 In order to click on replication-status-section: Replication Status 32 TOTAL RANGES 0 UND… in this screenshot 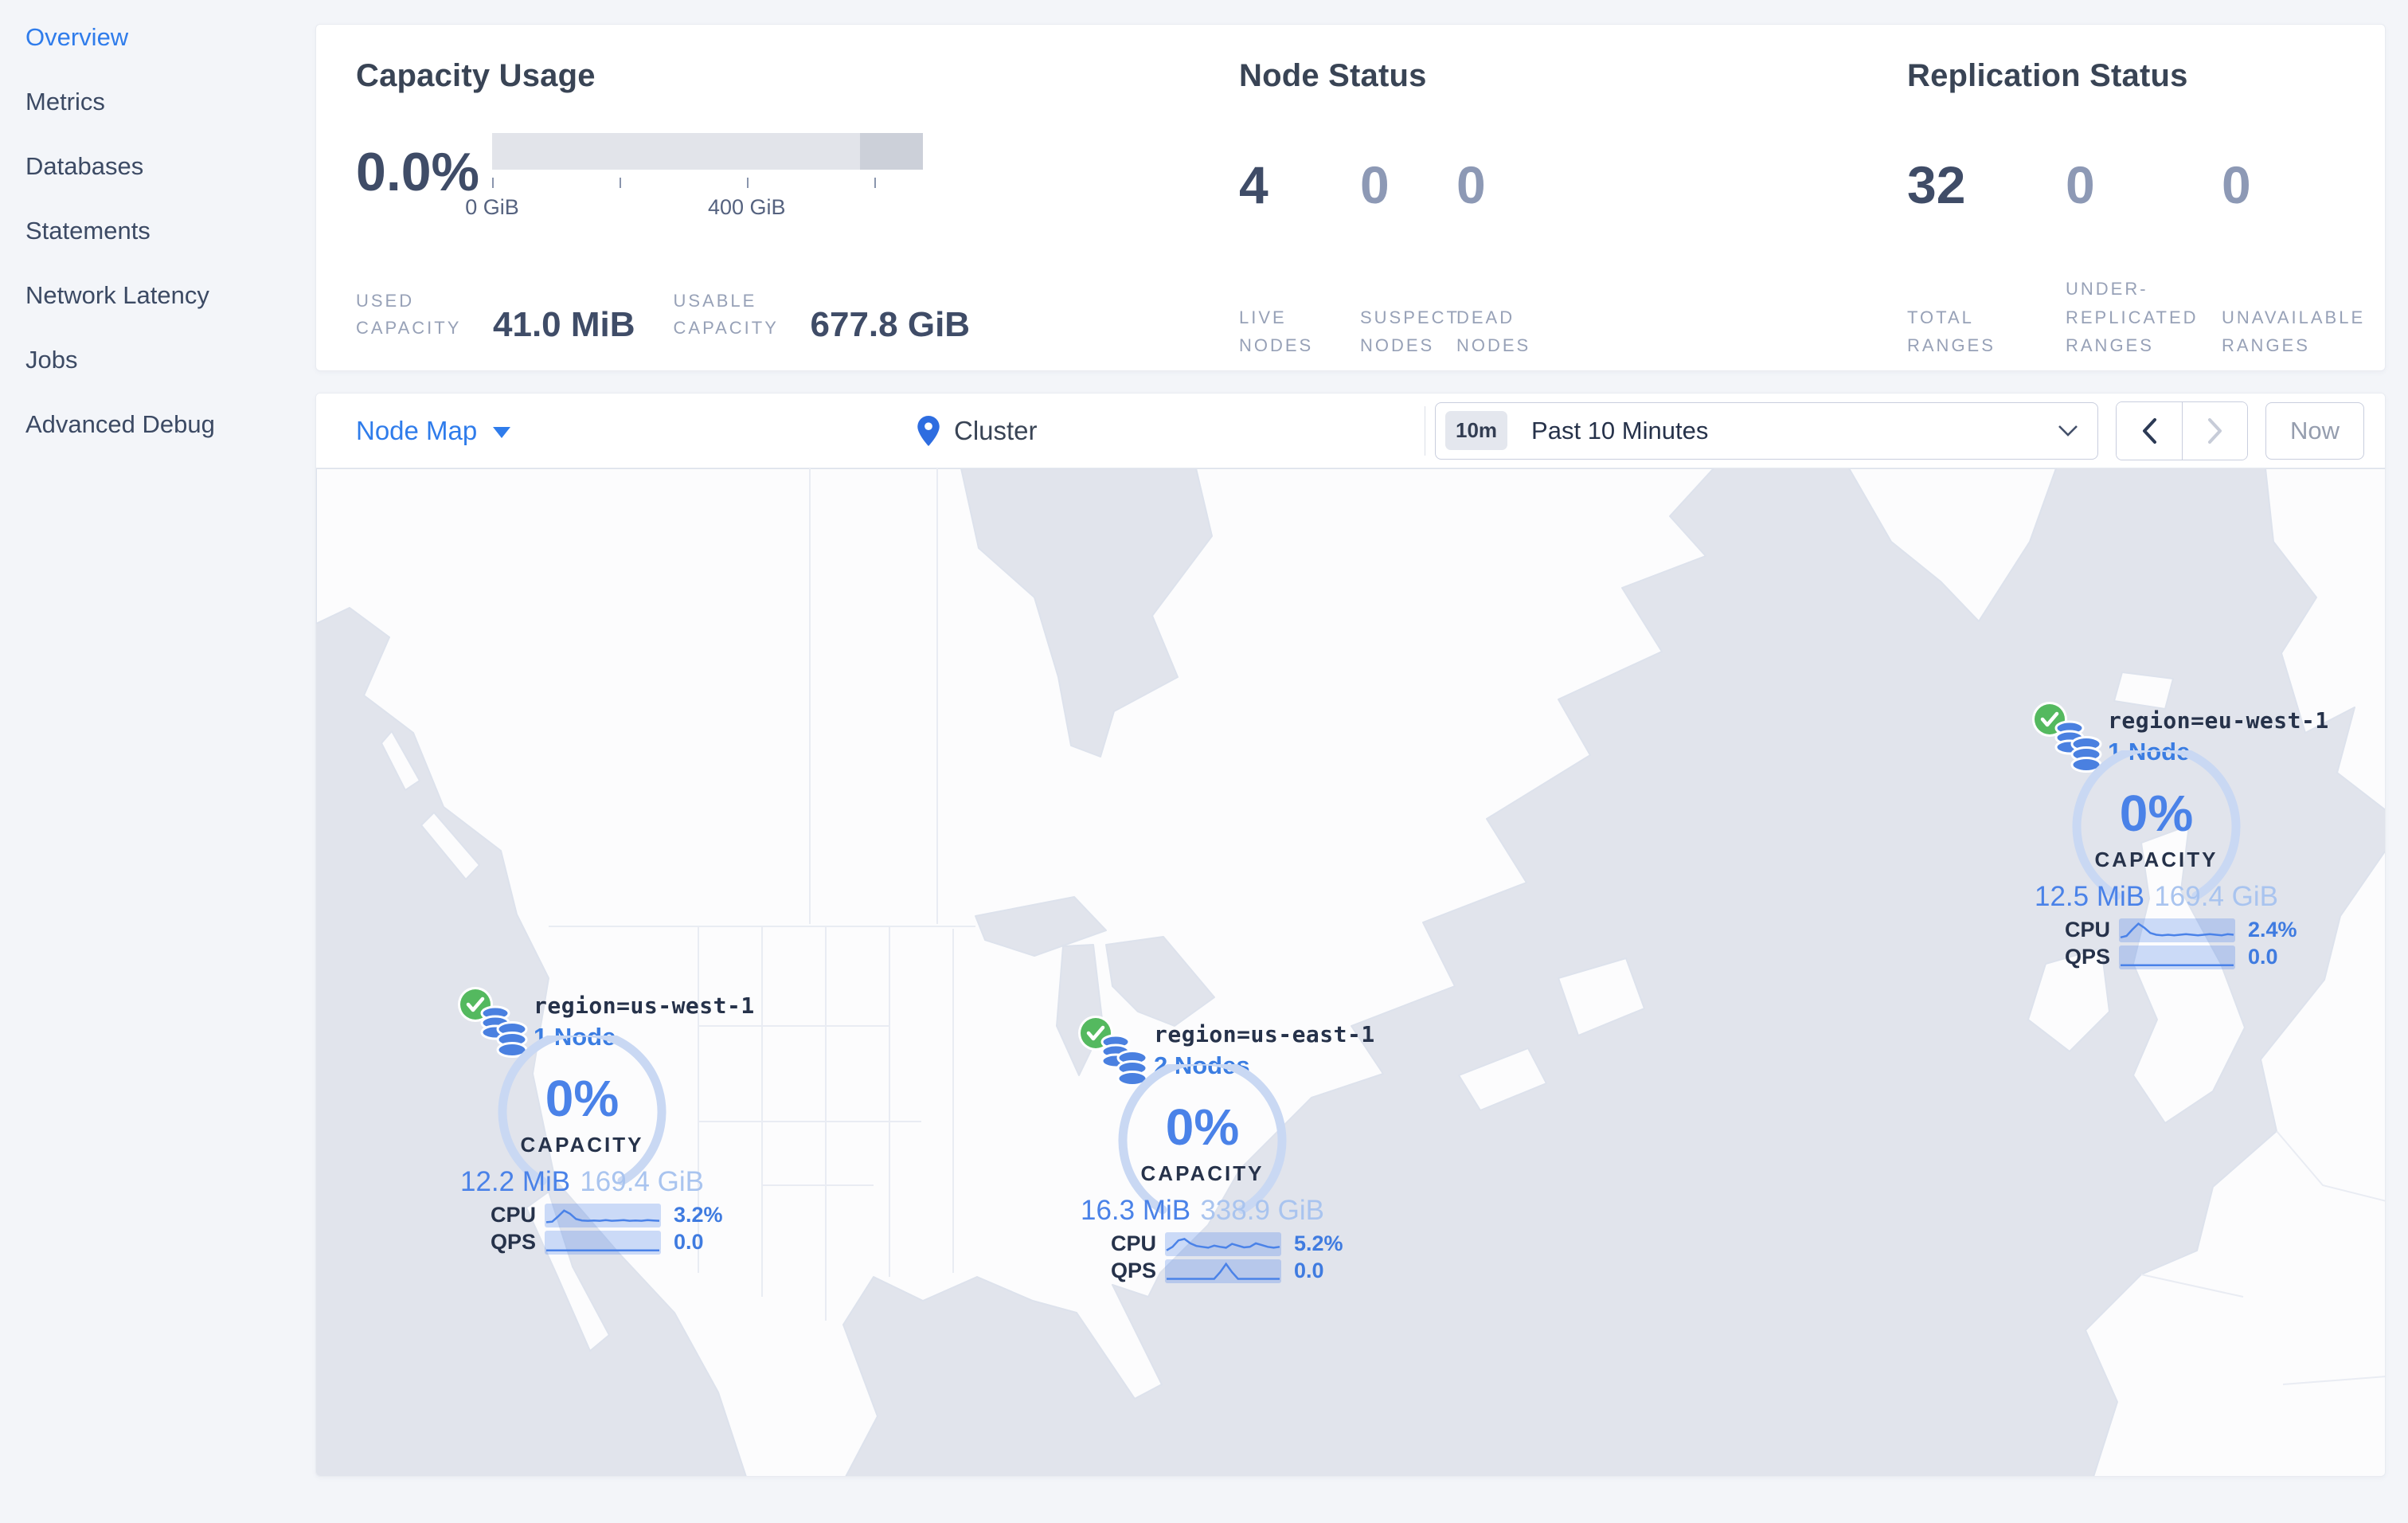, I will do `click(2146, 206)`.